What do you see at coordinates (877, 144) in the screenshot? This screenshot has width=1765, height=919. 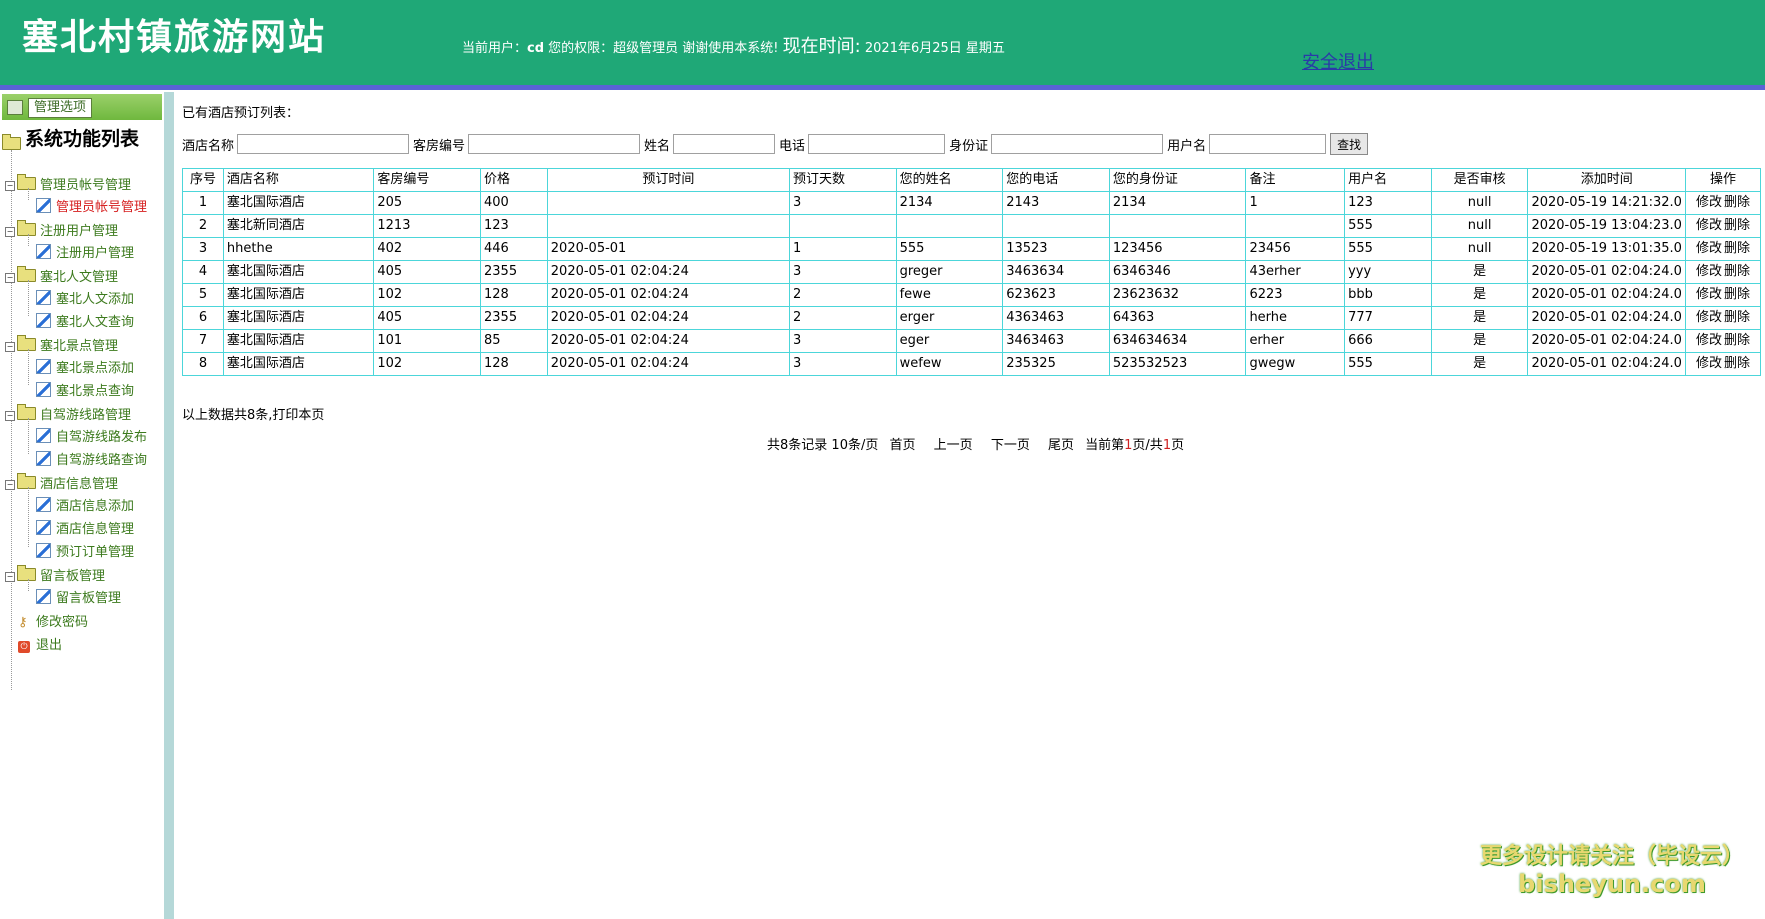 I see `phone-input` at bounding box center [877, 144].